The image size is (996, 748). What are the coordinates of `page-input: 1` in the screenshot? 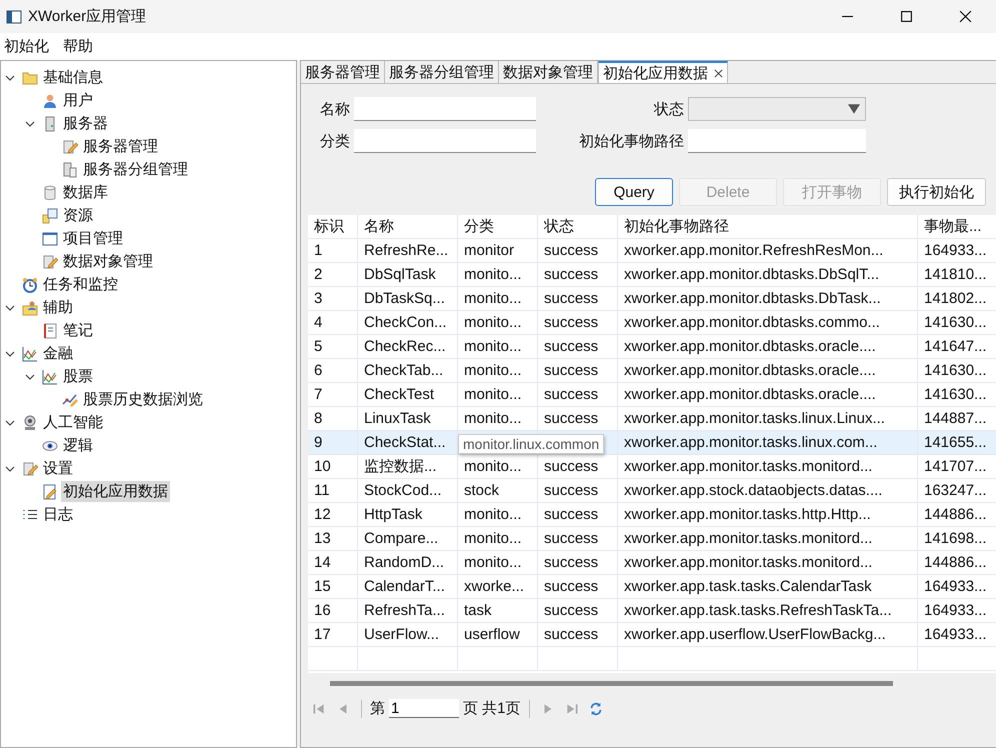 It's located at (424, 708).